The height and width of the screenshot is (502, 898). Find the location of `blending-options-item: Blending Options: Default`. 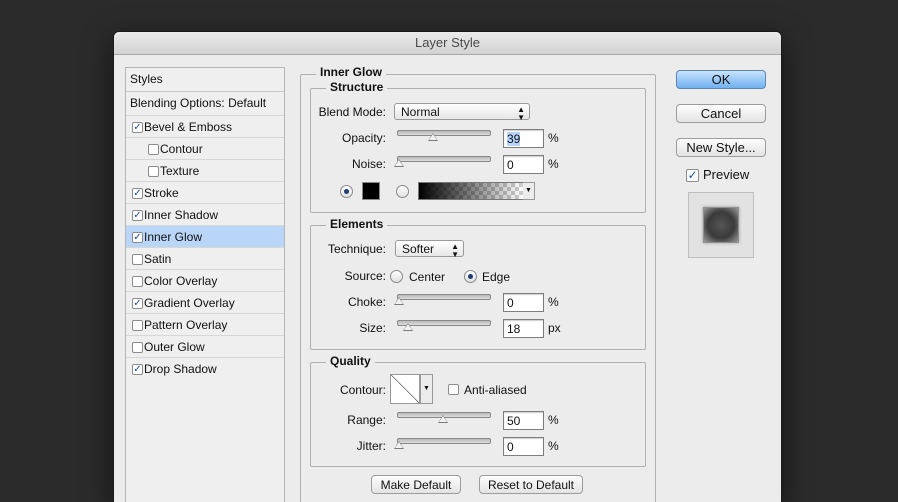

blending-options-item: Blending Options: Default is located at coordinates (205, 102).